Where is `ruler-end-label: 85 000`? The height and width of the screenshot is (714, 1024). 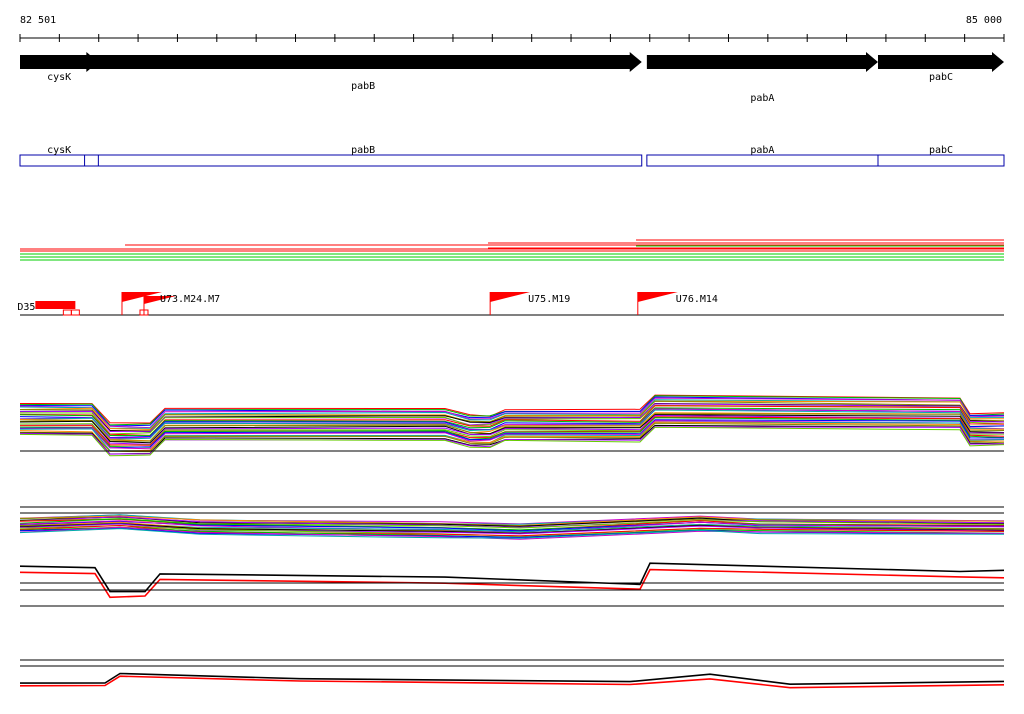 ruler-end-label: 85 000 is located at coordinates (984, 20).